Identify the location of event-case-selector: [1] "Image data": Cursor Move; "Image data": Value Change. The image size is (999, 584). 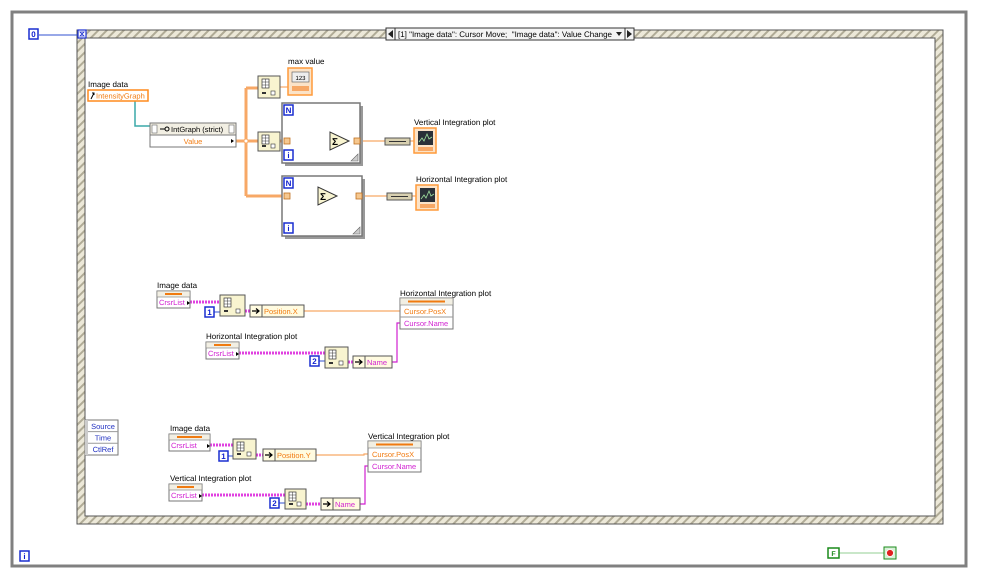
(510, 34).